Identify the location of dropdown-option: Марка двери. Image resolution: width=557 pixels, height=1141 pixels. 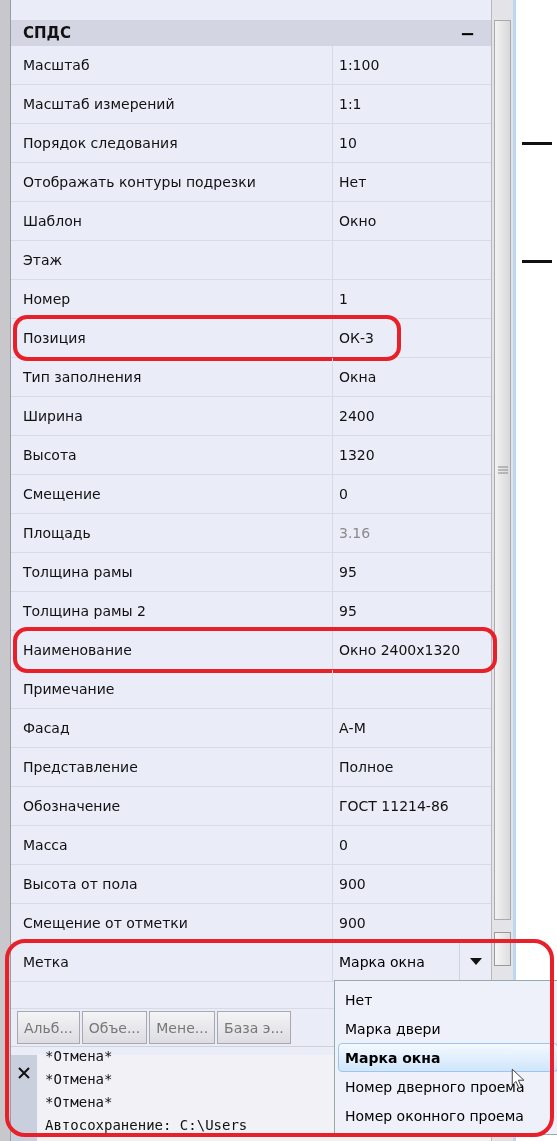
(447, 1028).